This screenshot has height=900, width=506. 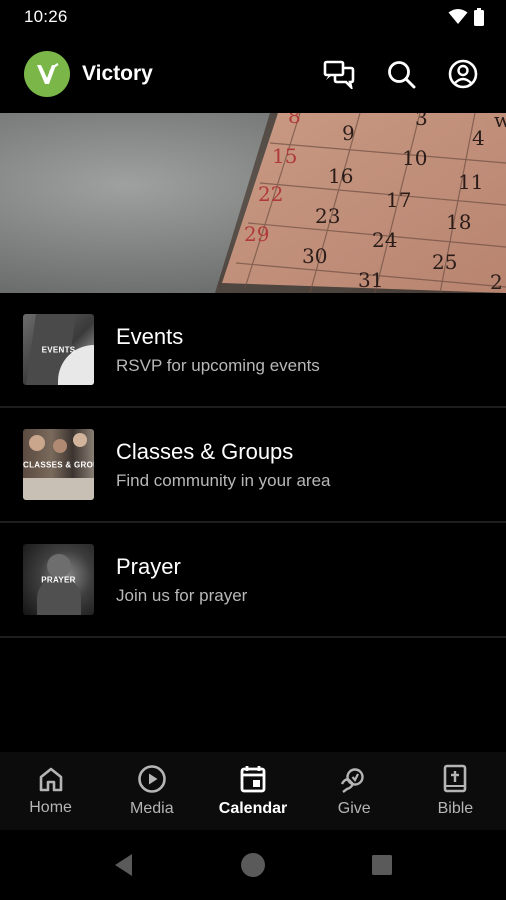 I want to click on victory-v-icon, so click(x=48, y=73).